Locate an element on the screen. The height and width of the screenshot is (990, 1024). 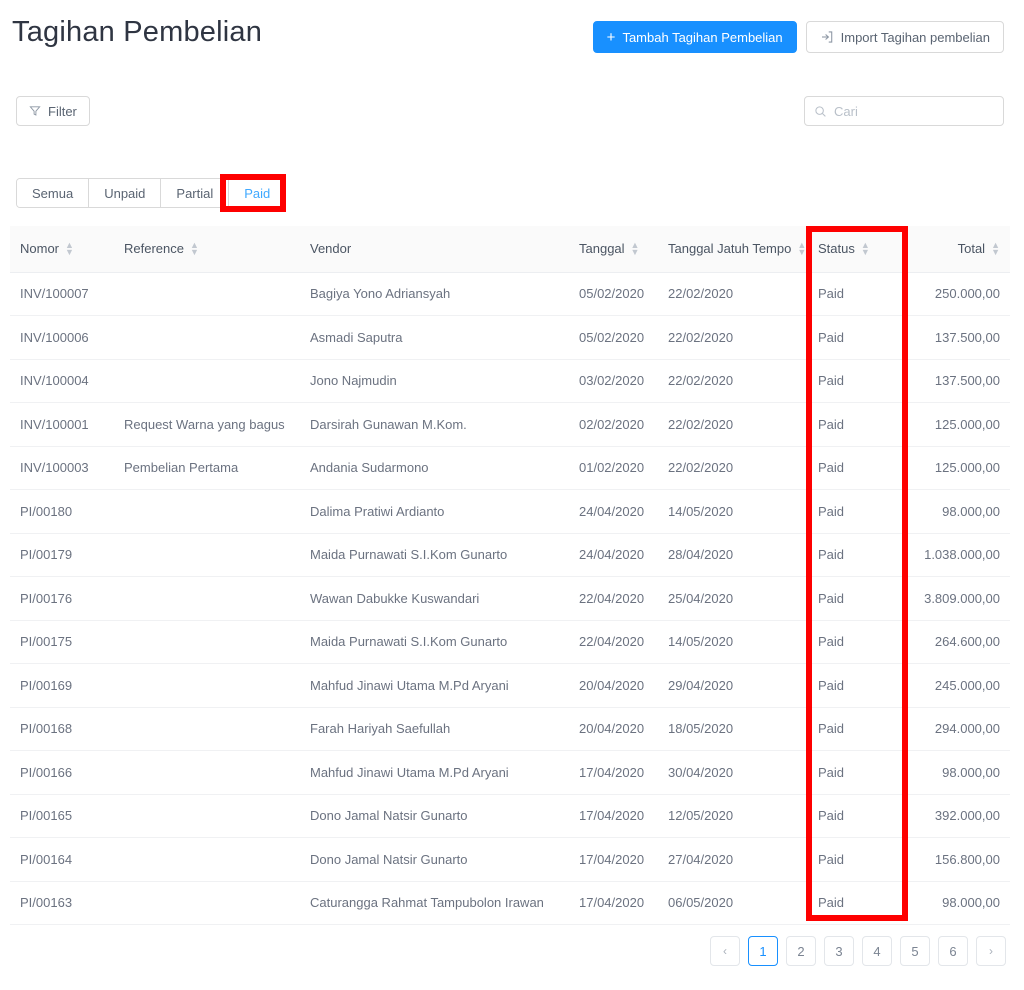
cell-total: 264.600,00 is located at coordinates (956, 642).